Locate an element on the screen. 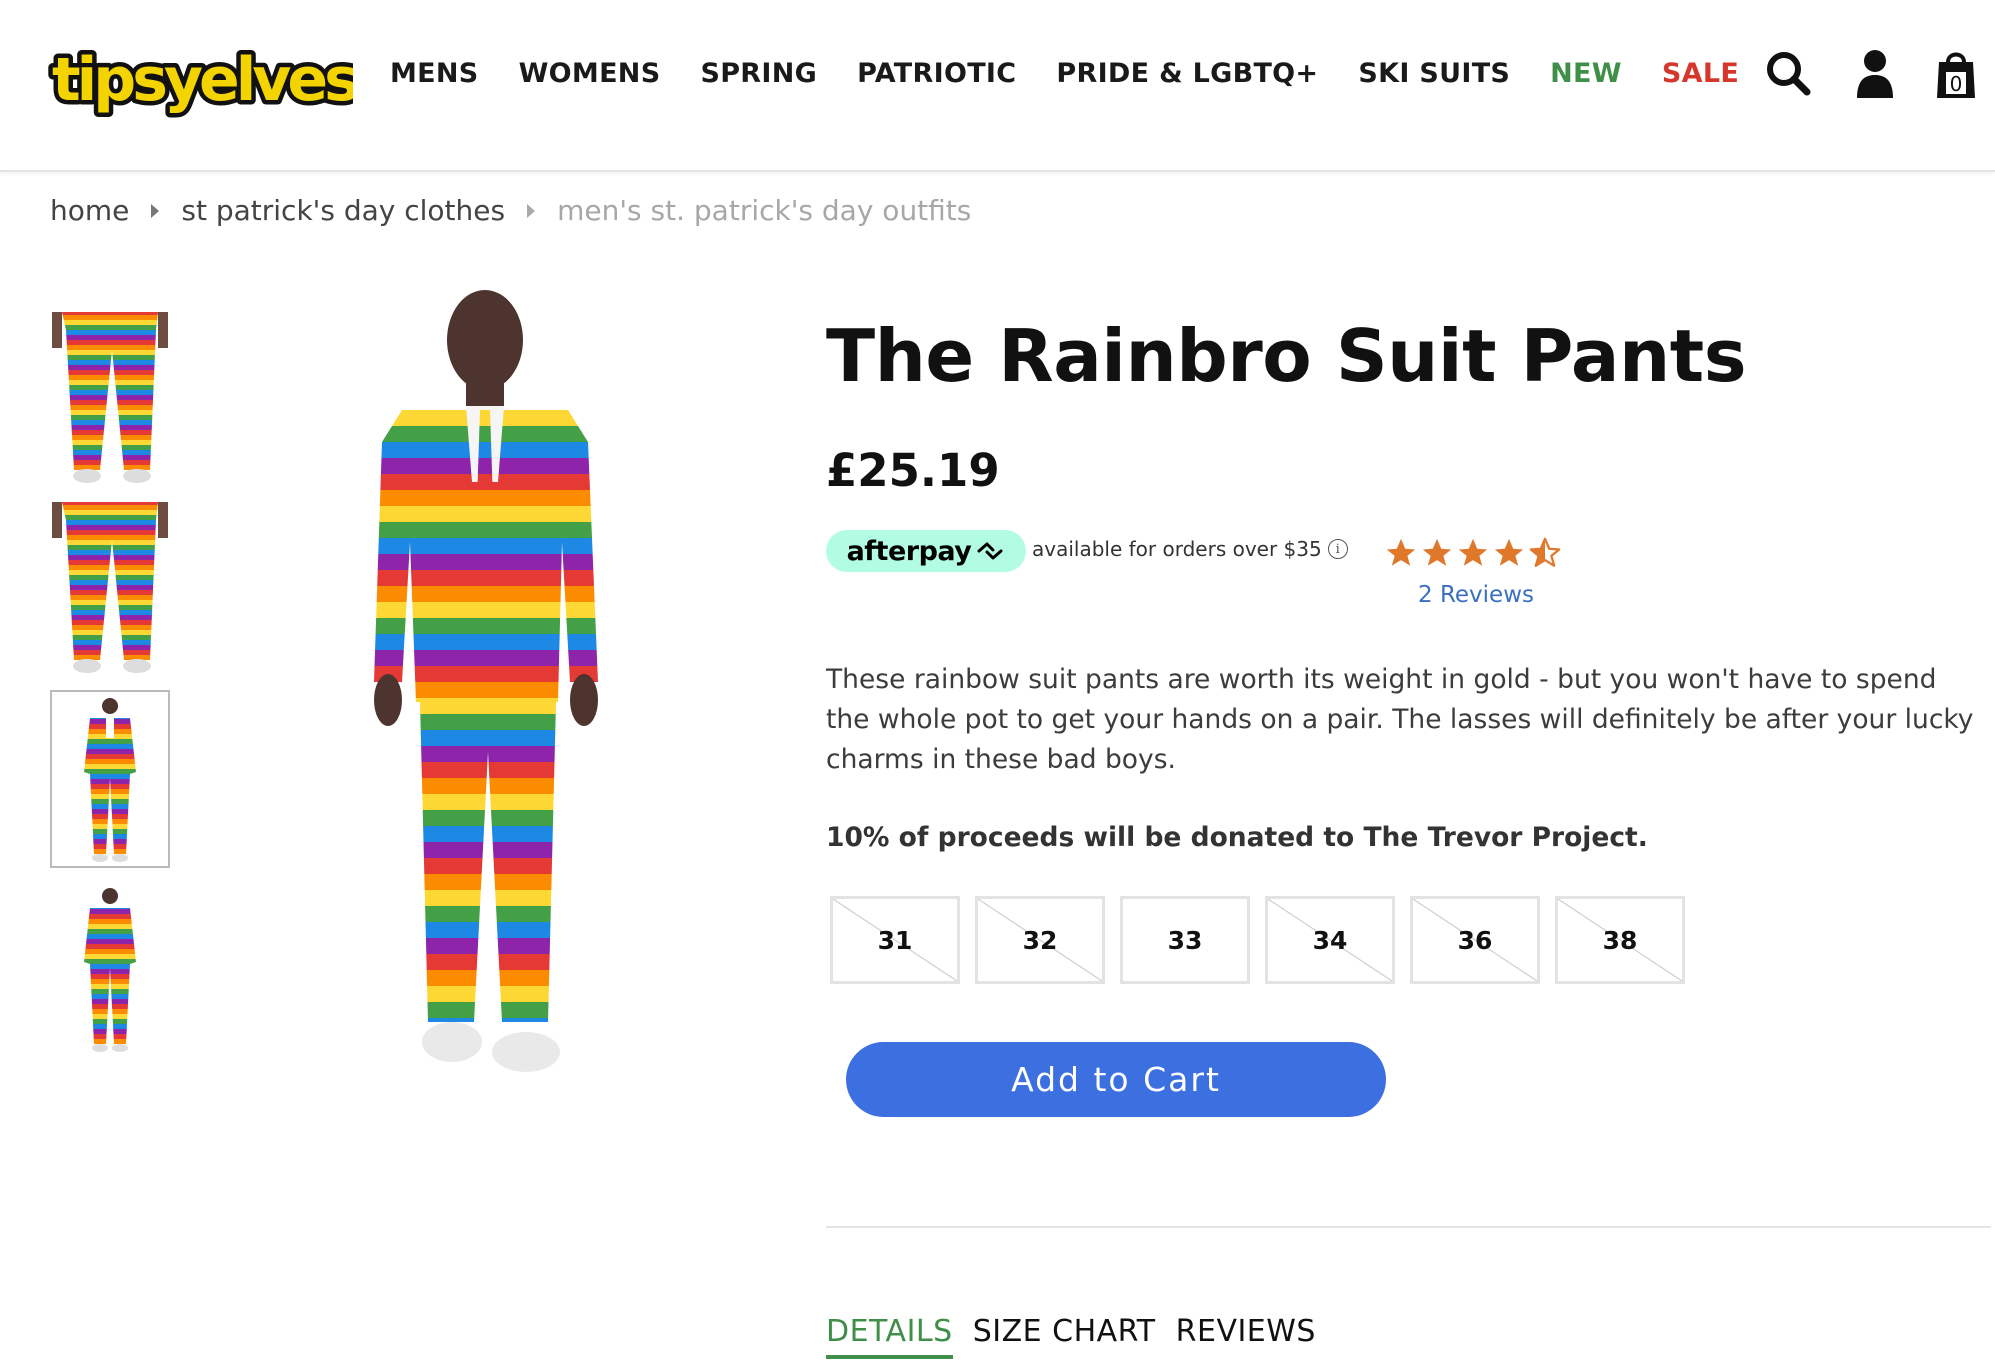 This screenshot has width=1995, height=1370. cart-icon: 0 is located at coordinates (1956, 75).